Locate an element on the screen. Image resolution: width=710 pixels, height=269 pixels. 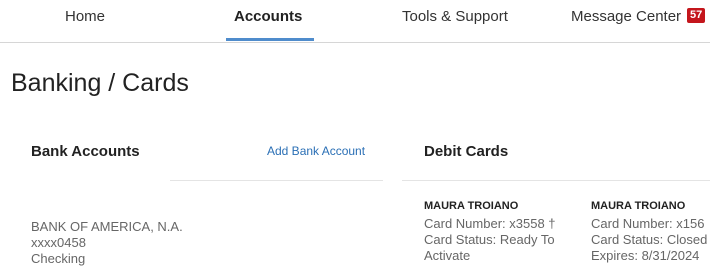
debit-cards-heading: Debit Cards is located at coordinates (466, 151).